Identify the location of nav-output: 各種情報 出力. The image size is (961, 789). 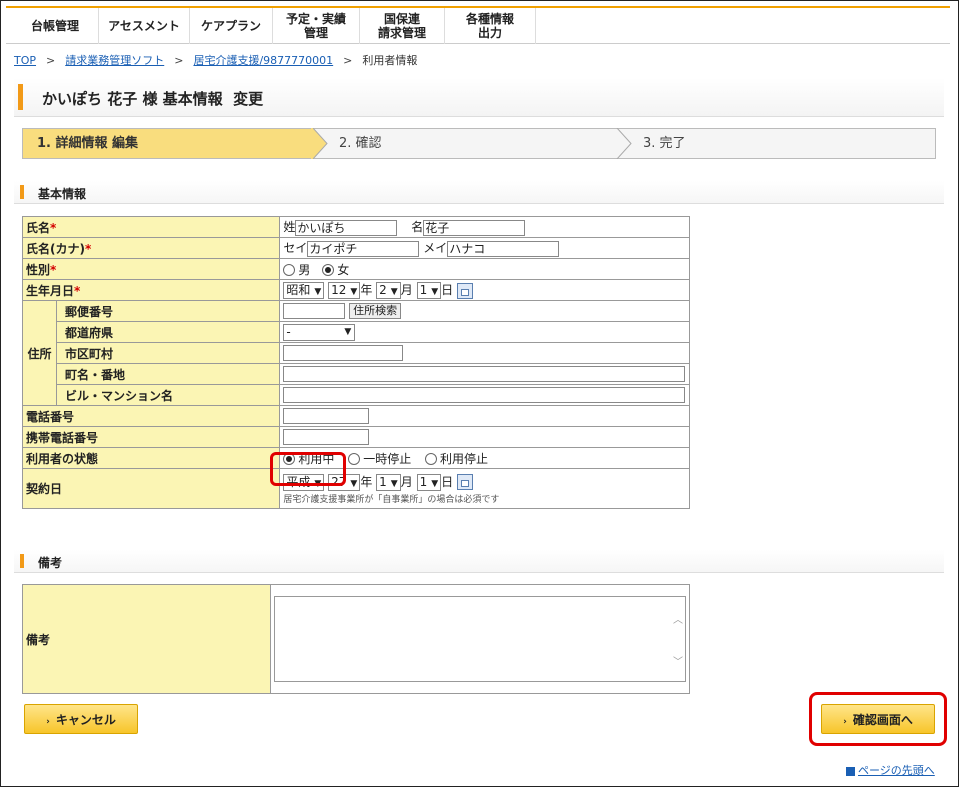
(490, 26).